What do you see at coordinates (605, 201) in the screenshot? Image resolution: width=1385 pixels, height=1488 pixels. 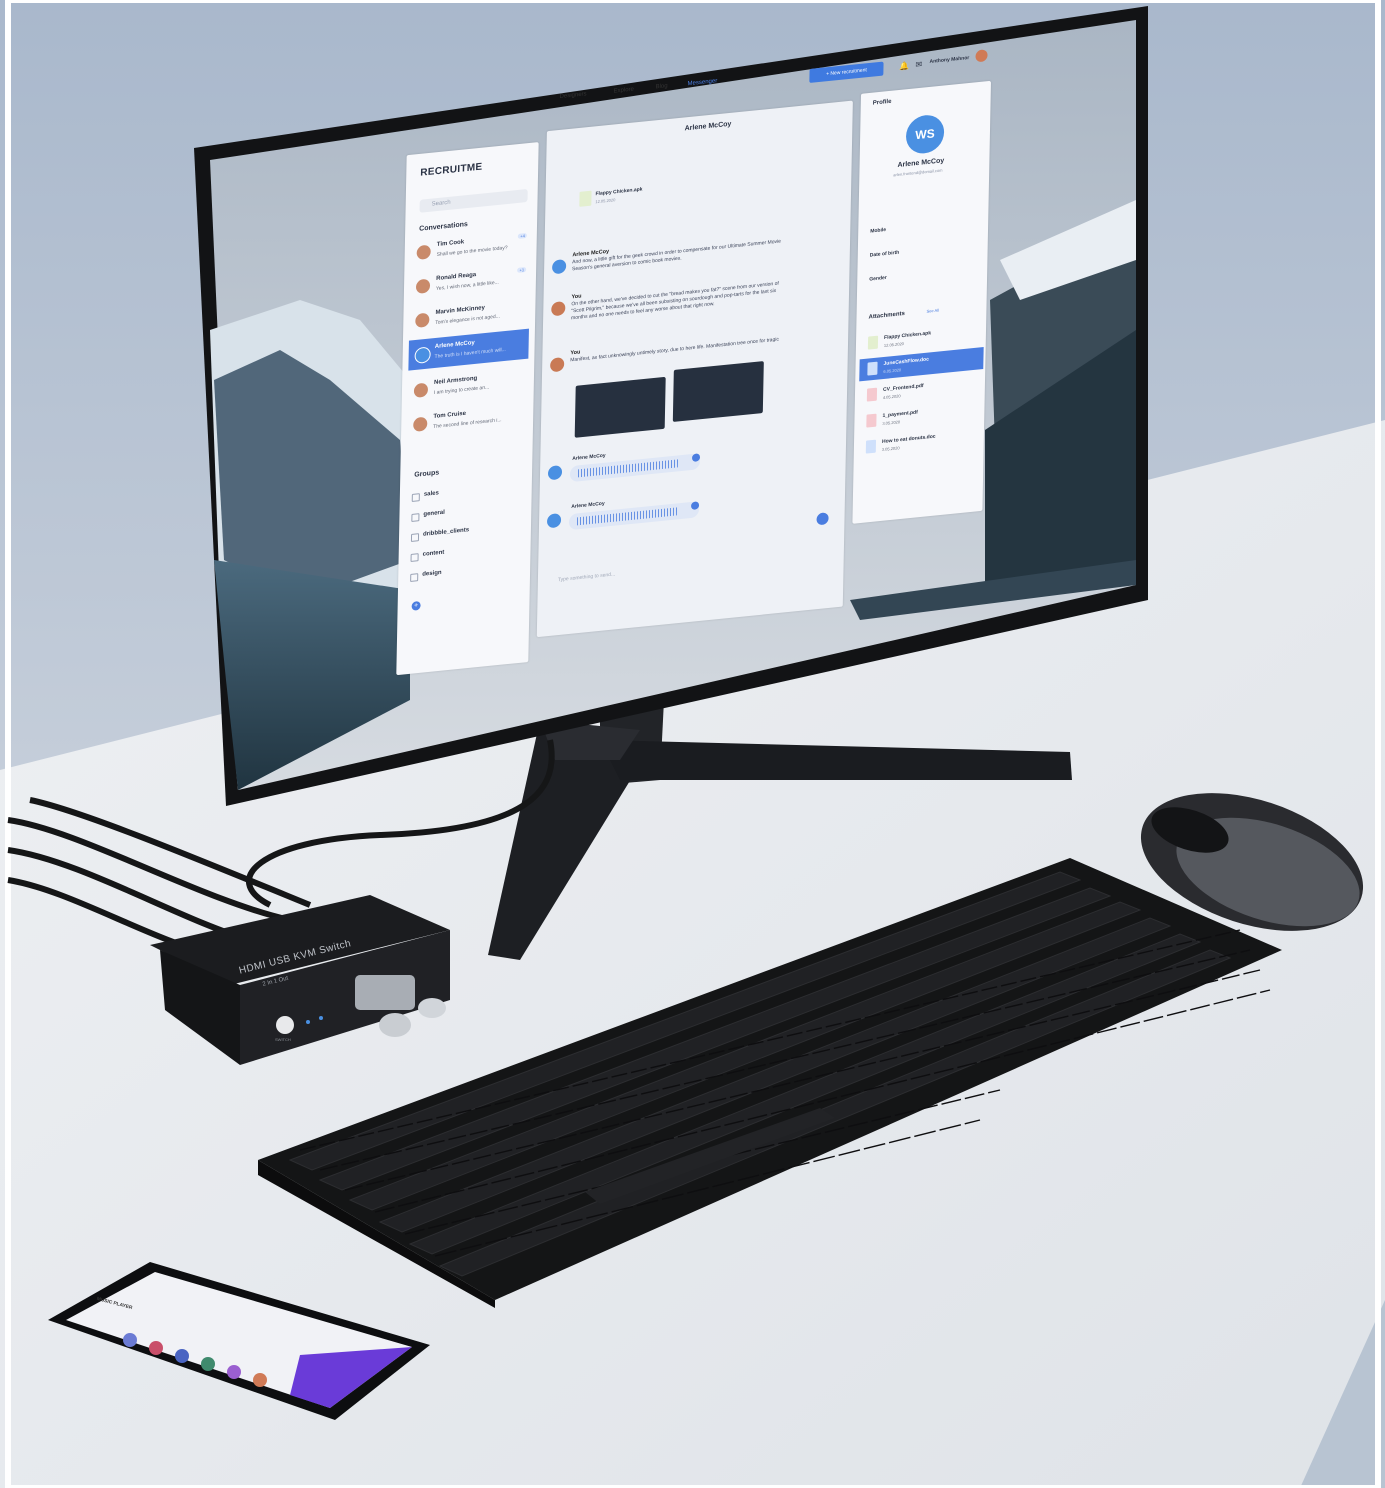 I see `file-date: 12.05.2020` at bounding box center [605, 201].